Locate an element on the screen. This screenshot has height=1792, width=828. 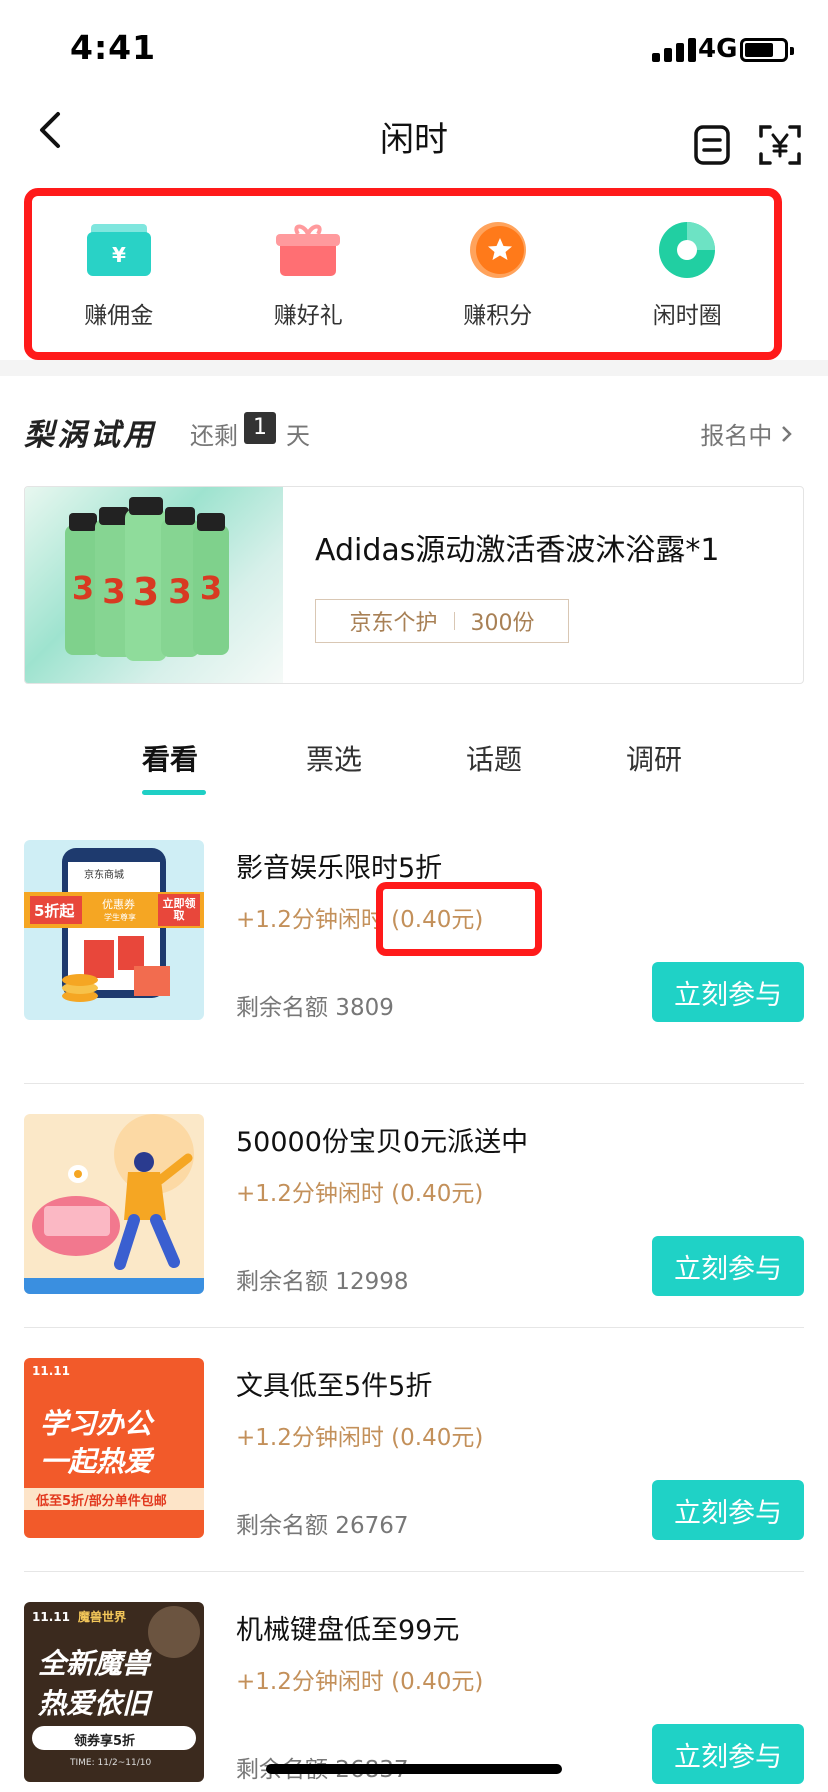
trial-product-image: 3 3 3 3 3 is located at coordinates (154, 585).